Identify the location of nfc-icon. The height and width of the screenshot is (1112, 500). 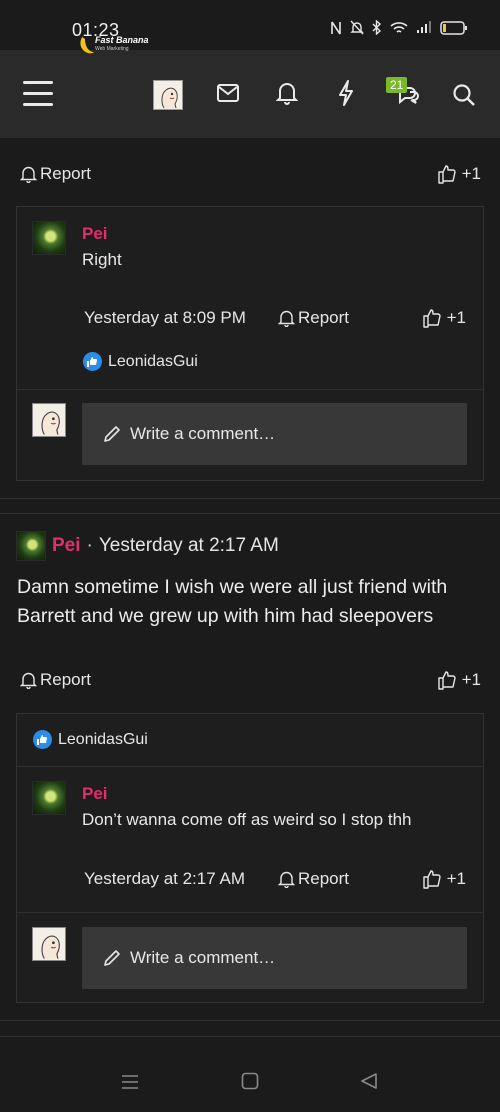
(336, 27).